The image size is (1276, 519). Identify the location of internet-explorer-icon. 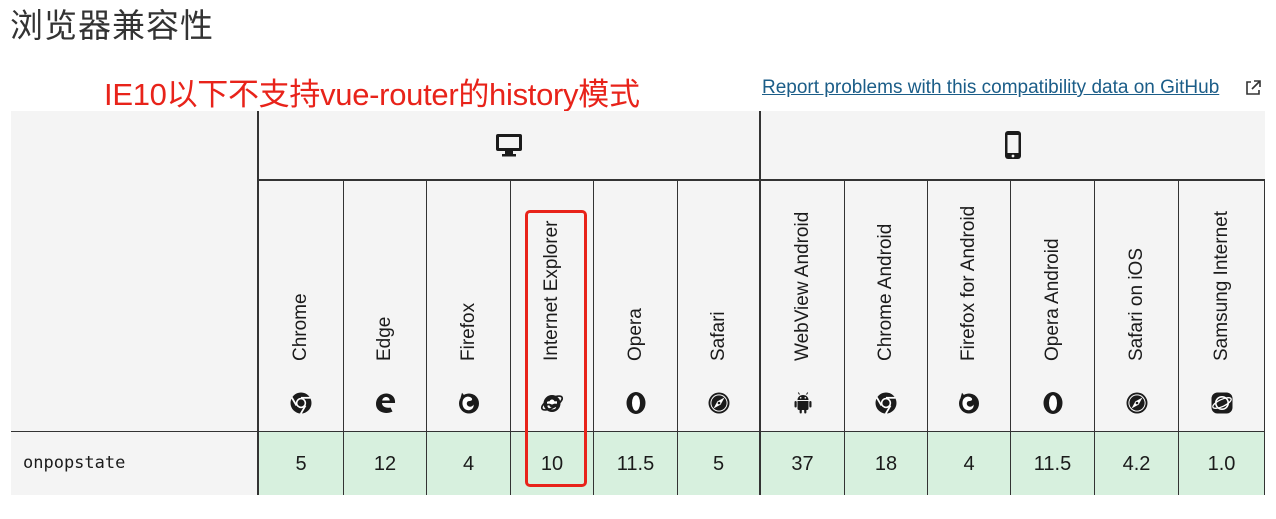
(552, 403).